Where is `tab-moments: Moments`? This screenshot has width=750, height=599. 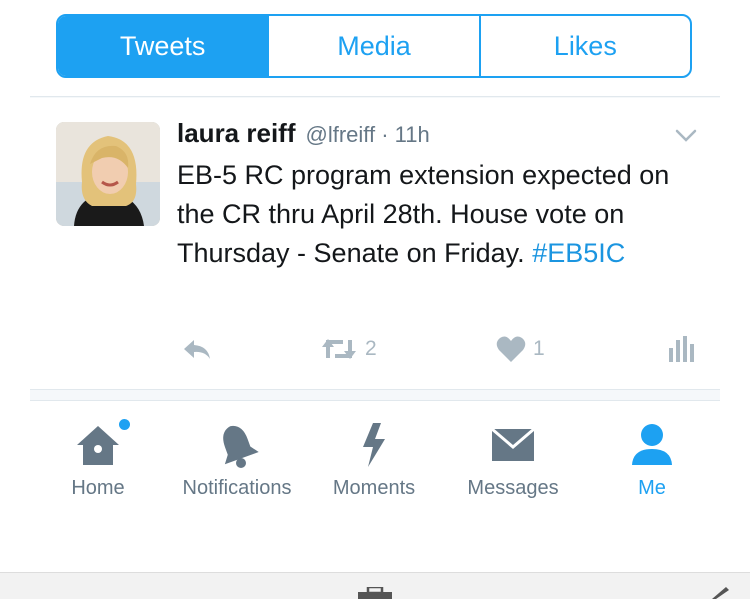
tab-moments: Moments is located at coordinates (374, 457).